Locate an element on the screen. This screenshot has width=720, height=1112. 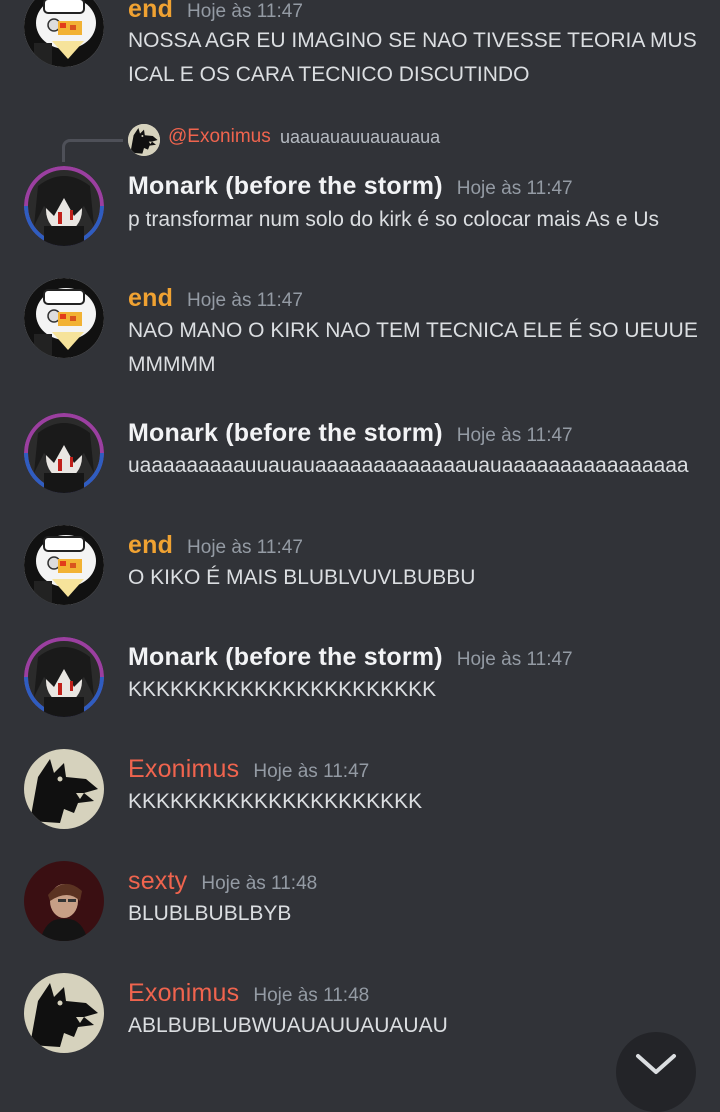
chevron-down-icon is located at coordinates (656, 1064).